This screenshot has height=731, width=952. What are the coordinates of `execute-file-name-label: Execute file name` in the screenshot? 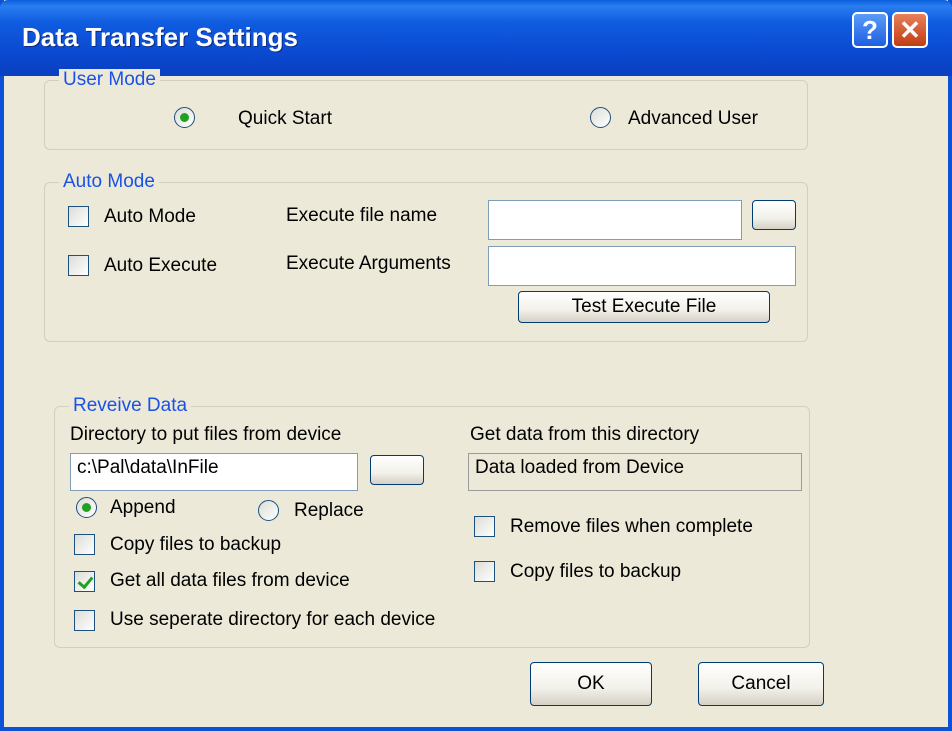 It's located at (362, 215).